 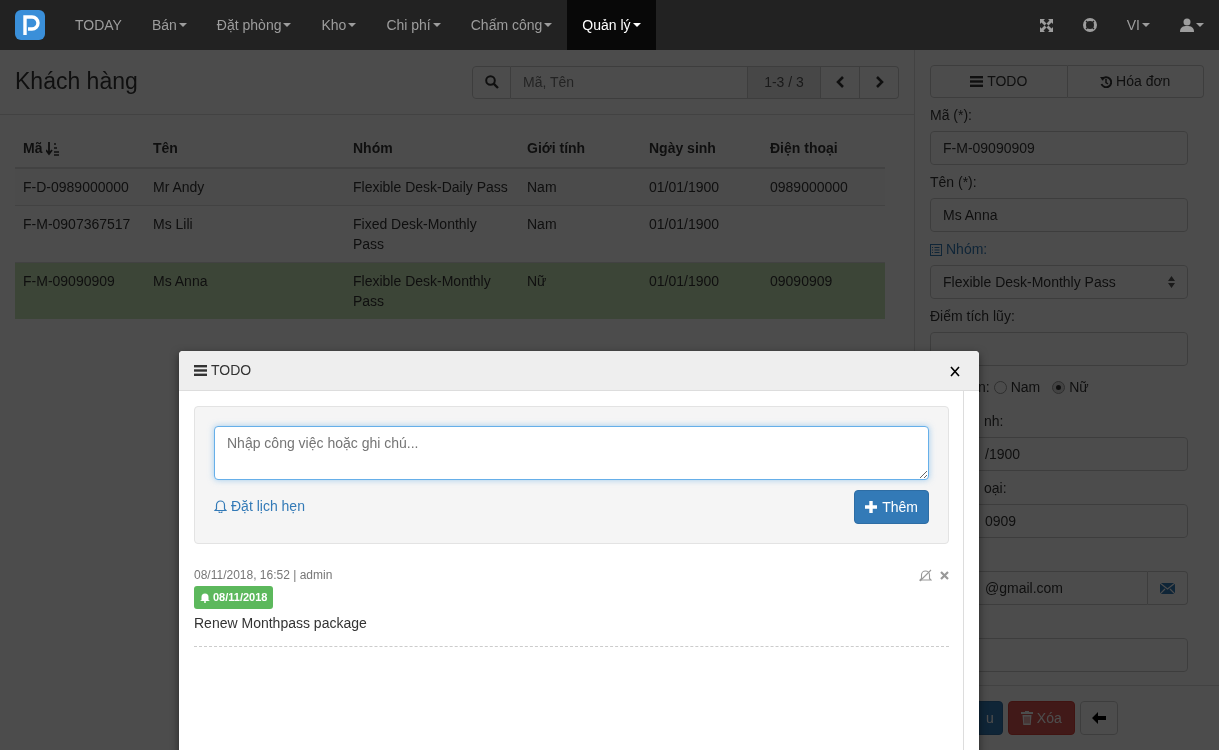 What do you see at coordinates (1059, 349) in the screenshot?
I see `text-field` at bounding box center [1059, 349].